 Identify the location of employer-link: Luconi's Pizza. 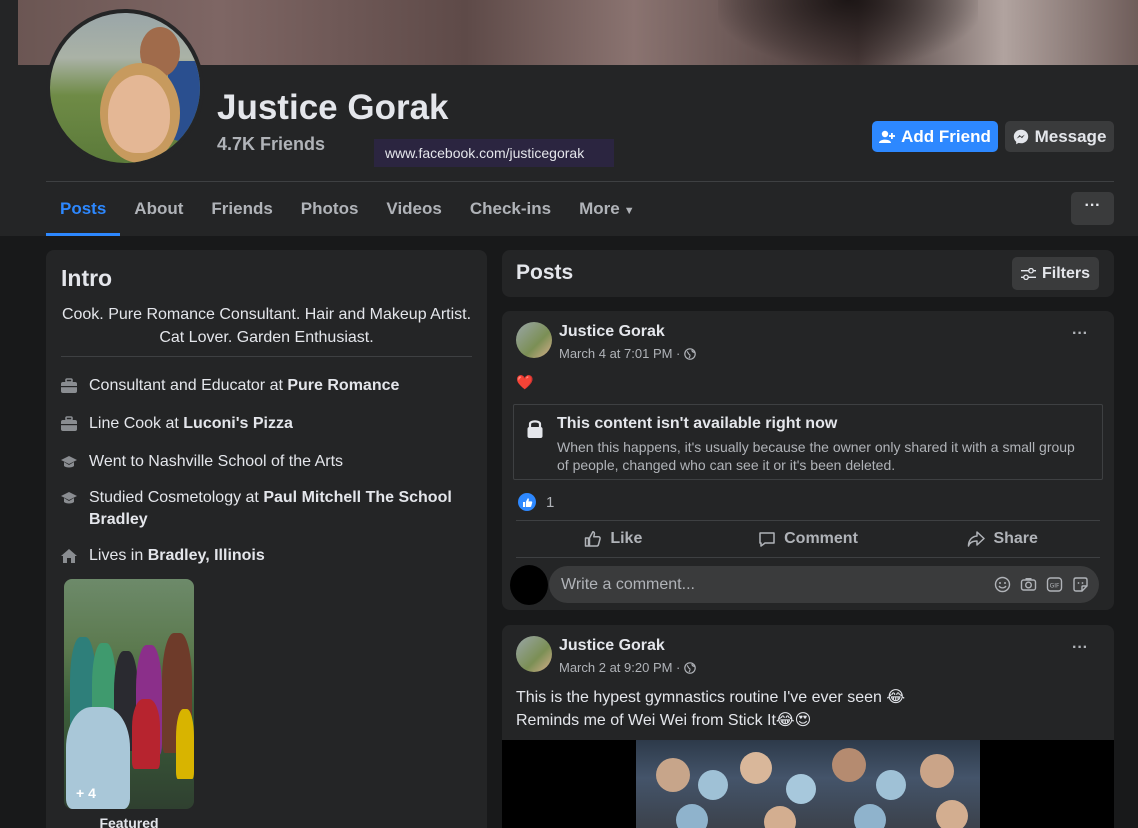
(238, 423).